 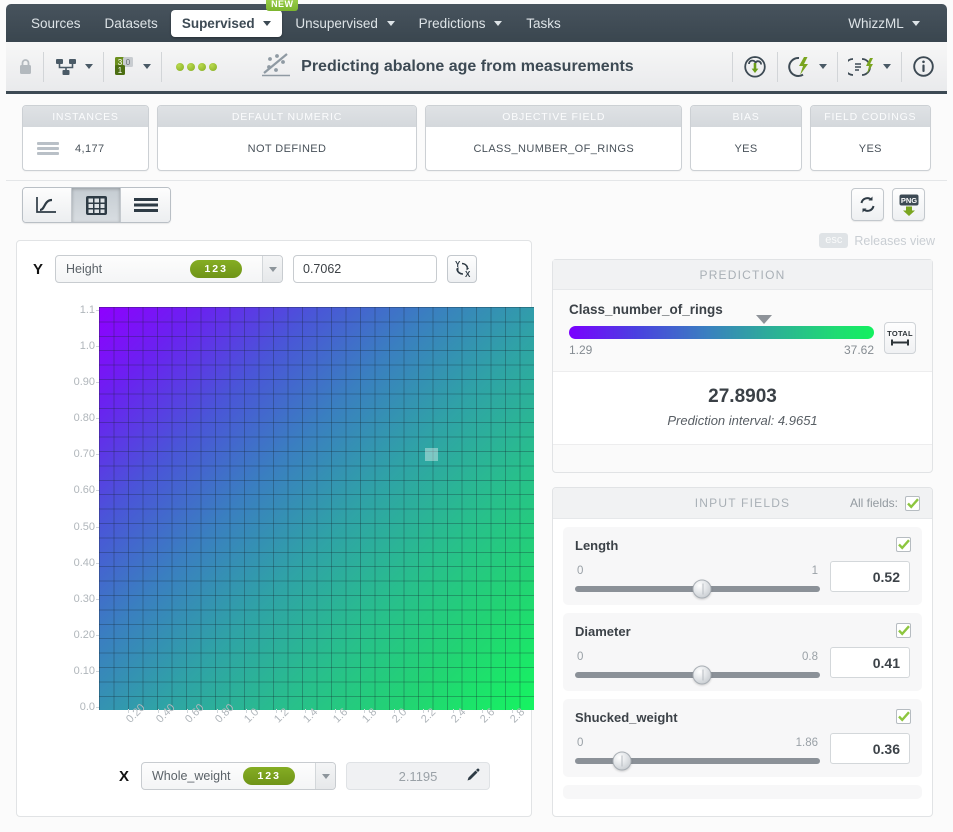 What do you see at coordinates (47, 205) in the screenshot?
I see `curve-view-button` at bounding box center [47, 205].